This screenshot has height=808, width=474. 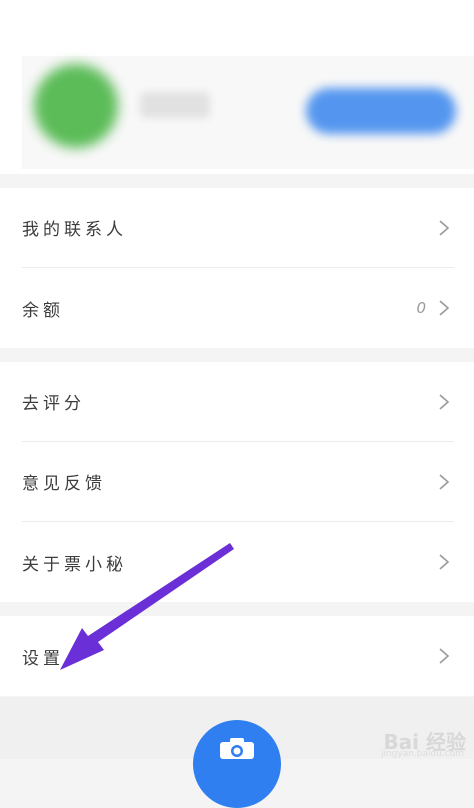 What do you see at coordinates (53, 404) in the screenshot?
I see `menu-item-label: 去评分` at bounding box center [53, 404].